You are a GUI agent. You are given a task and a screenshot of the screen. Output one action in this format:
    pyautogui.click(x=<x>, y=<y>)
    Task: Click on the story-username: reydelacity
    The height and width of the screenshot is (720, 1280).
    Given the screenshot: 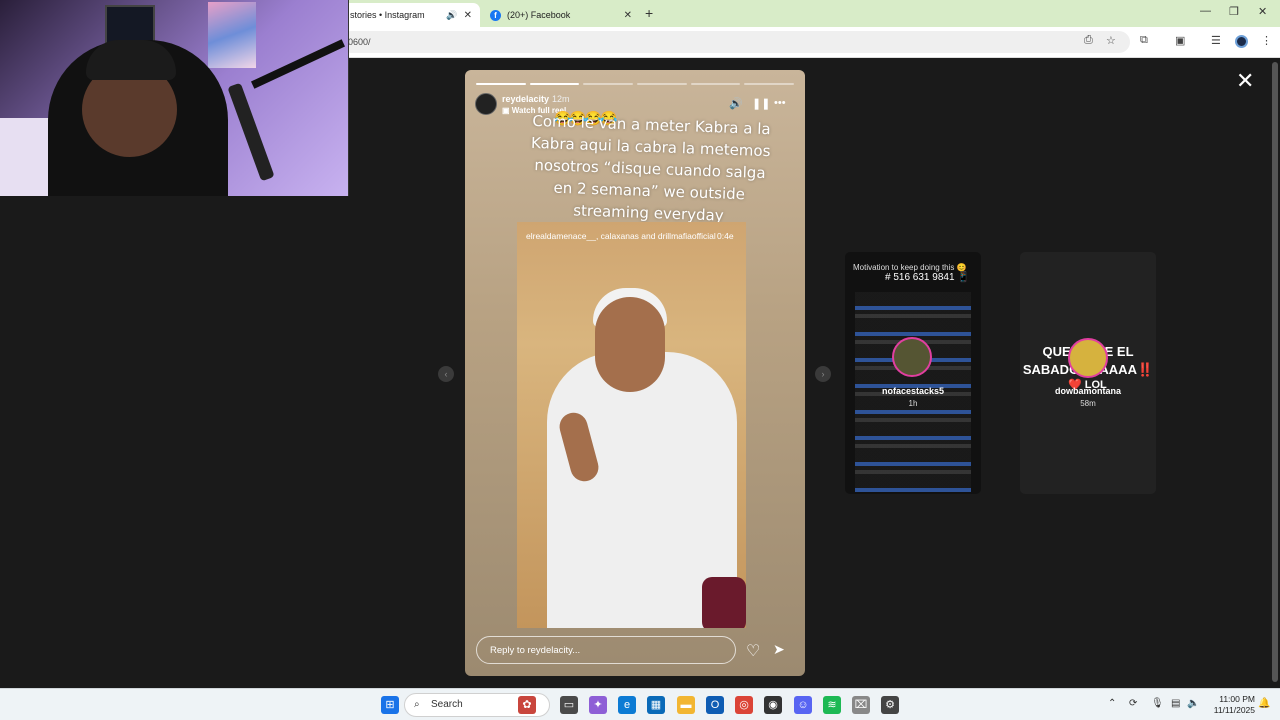 What is the action you would take?
    pyautogui.click(x=525, y=99)
    